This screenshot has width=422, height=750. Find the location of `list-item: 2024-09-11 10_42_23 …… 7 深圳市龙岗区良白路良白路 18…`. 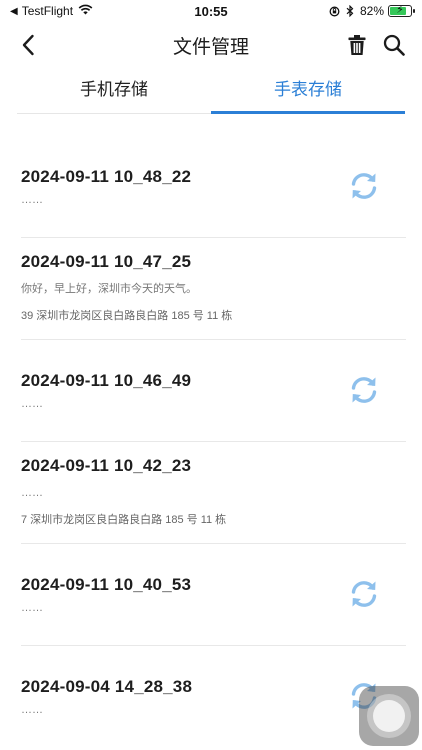

list-item: 2024-09-11 10_42_23 …… 7 深圳市龙岗区良白路良白路 18… is located at coordinates (213, 493).